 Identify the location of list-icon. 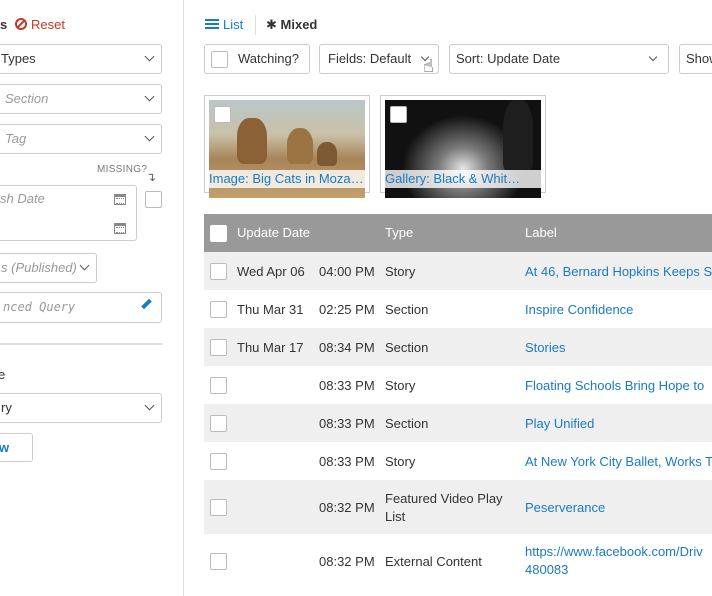
(212, 24).